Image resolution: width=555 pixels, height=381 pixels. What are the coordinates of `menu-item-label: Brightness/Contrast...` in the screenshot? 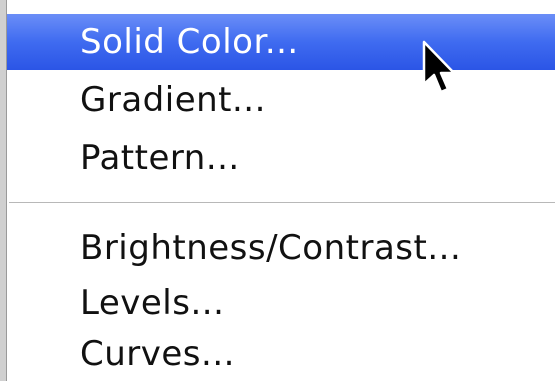 It's located at (271, 248).